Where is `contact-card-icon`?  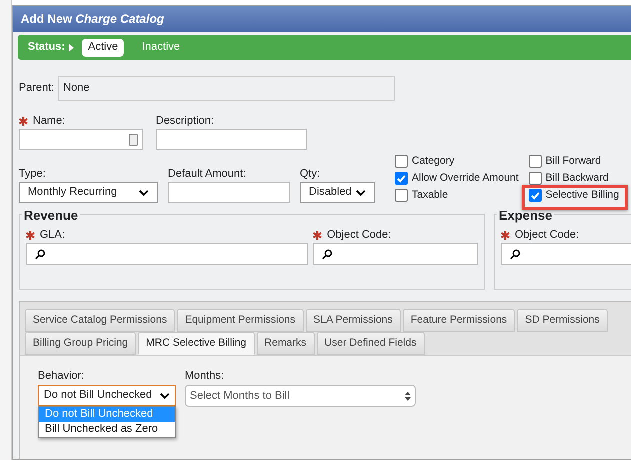 contact-card-icon is located at coordinates (133, 140).